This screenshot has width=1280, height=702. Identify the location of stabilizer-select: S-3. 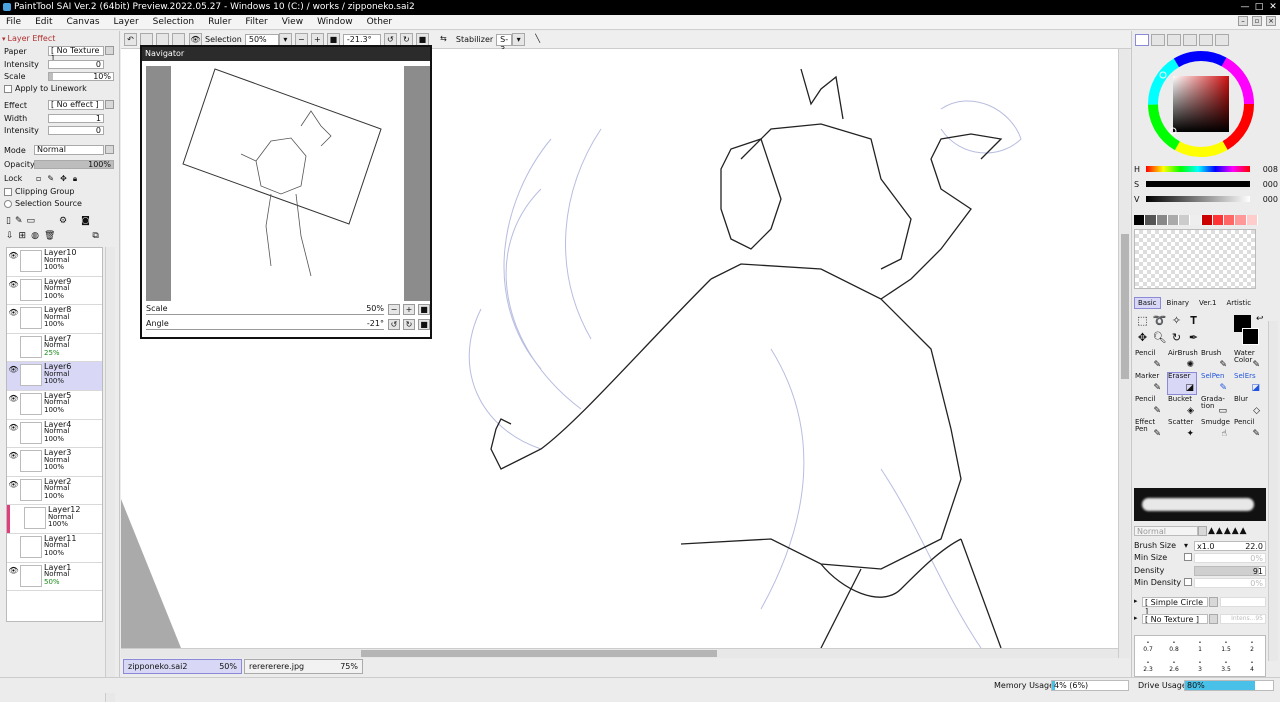
(504, 43).